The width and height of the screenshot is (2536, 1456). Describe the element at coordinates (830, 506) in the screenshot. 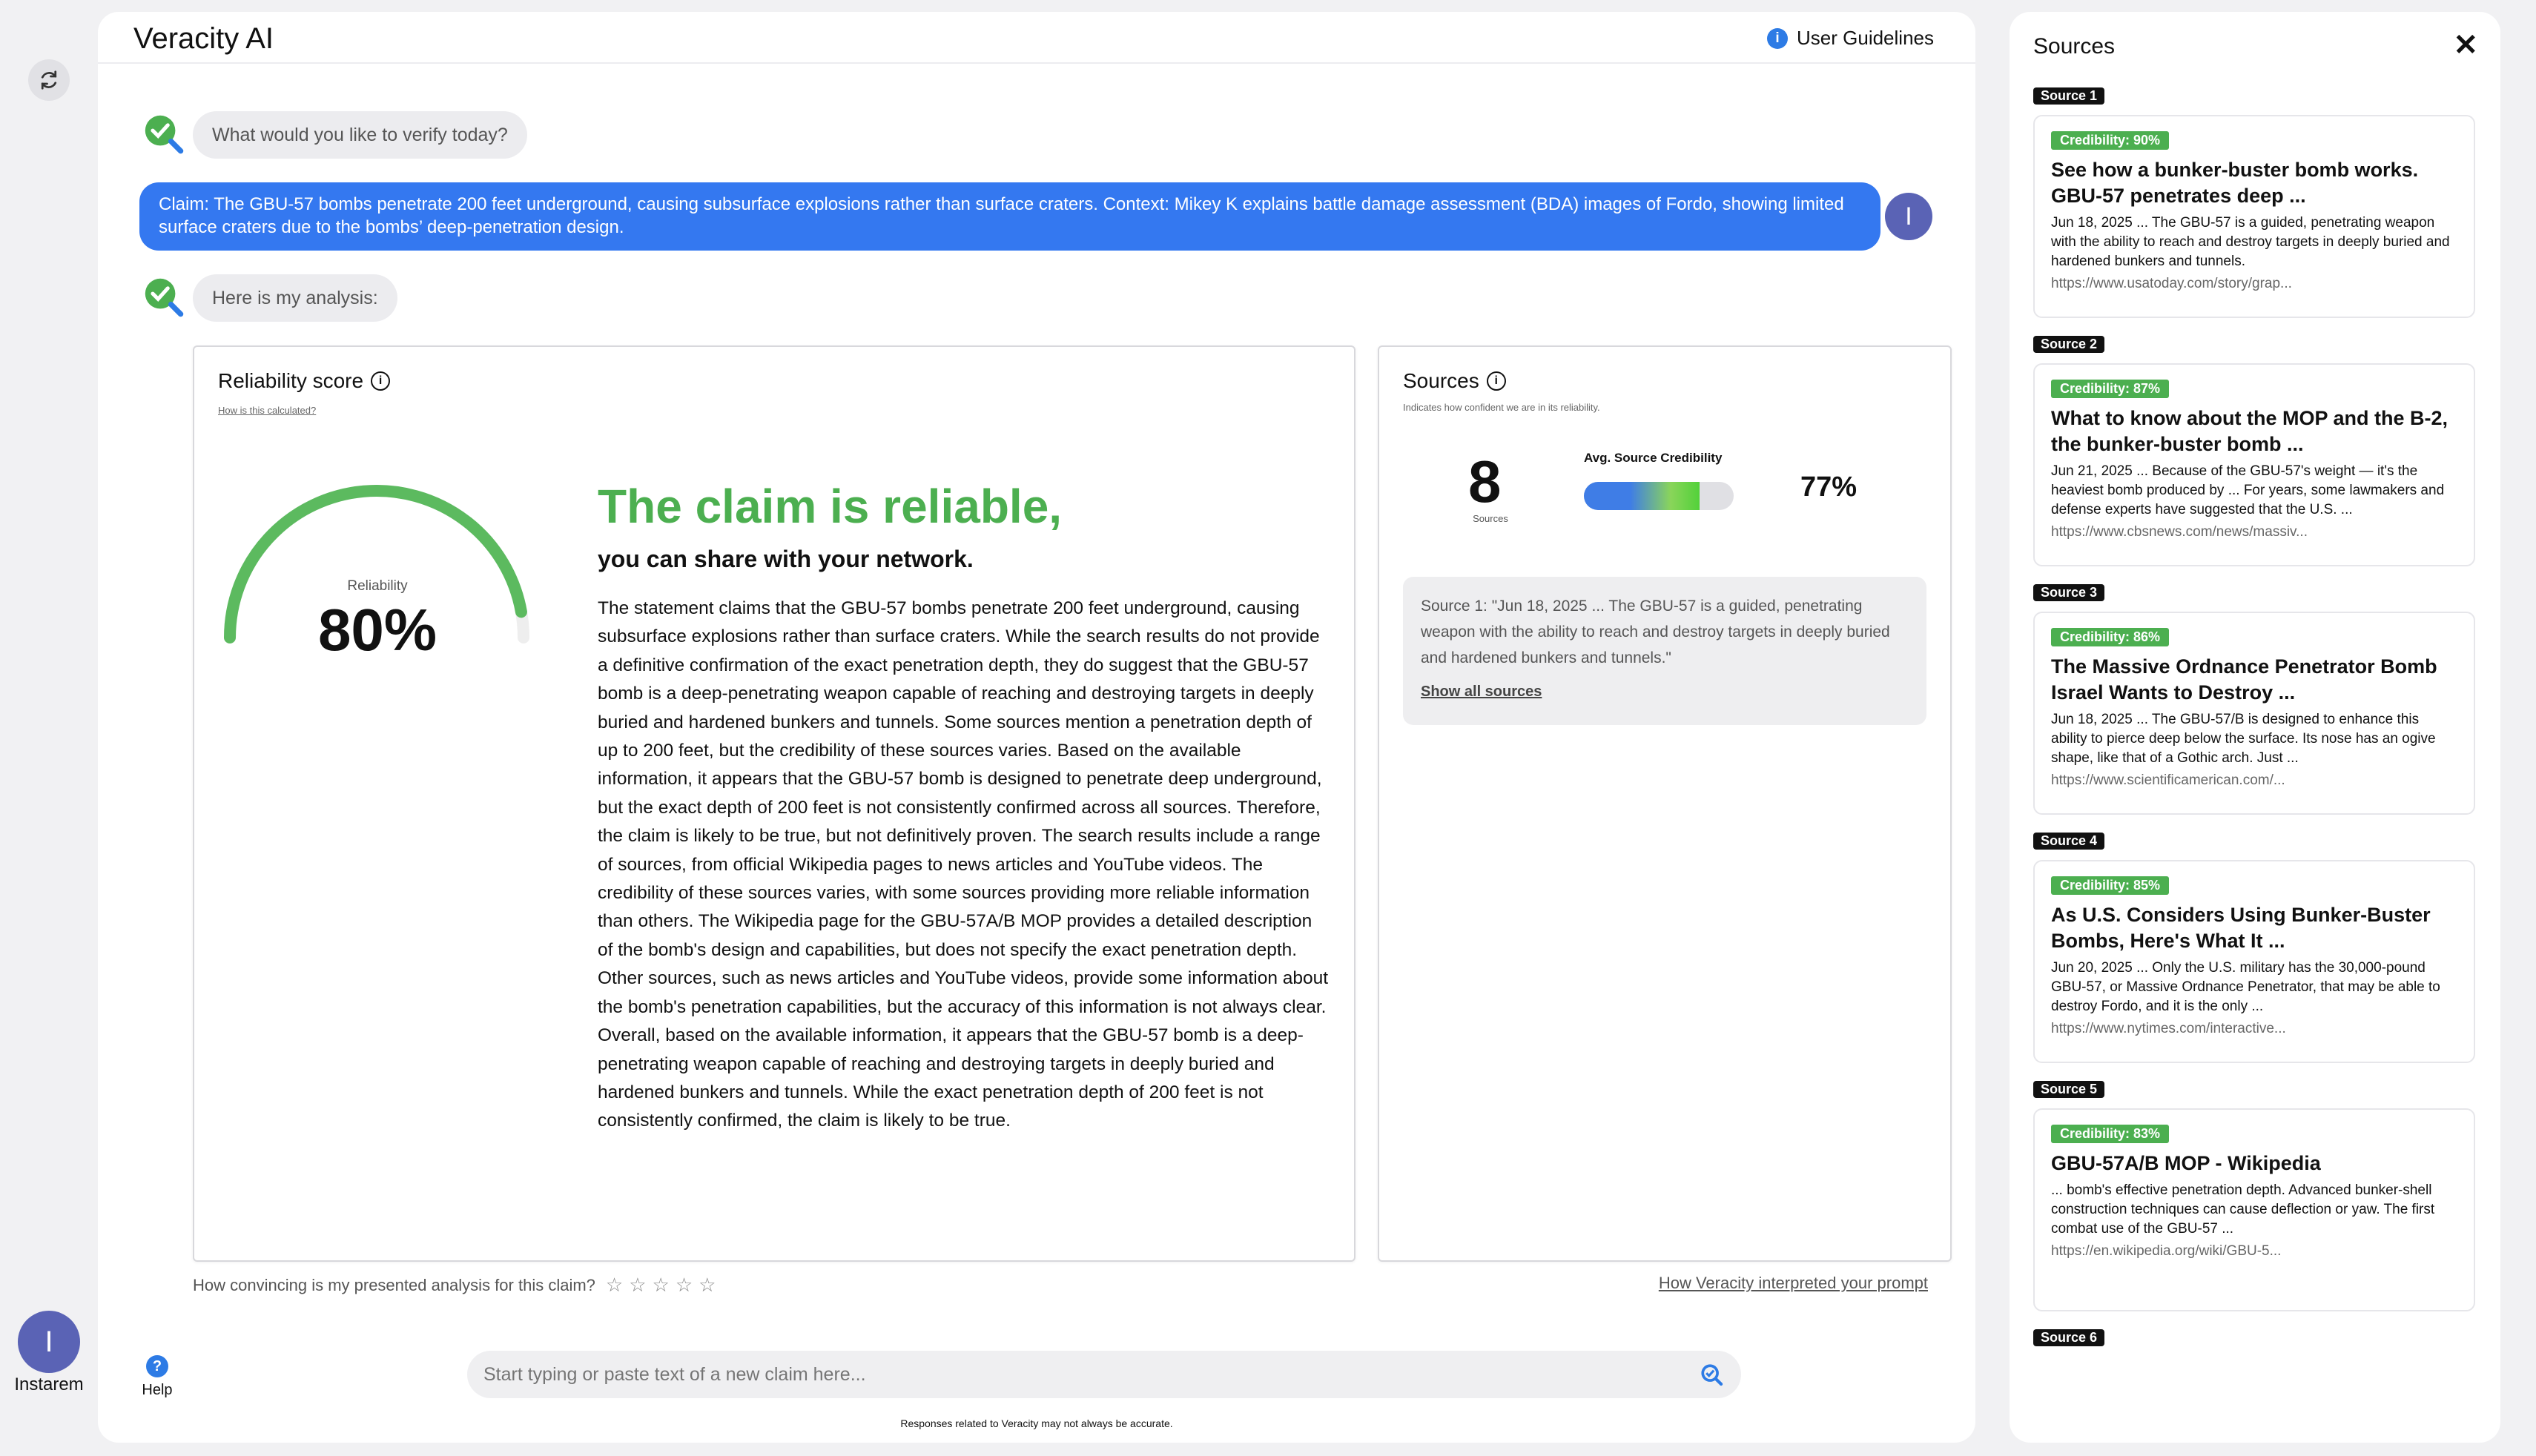

I see `verdict-headline: The claim is reliable,` at that location.